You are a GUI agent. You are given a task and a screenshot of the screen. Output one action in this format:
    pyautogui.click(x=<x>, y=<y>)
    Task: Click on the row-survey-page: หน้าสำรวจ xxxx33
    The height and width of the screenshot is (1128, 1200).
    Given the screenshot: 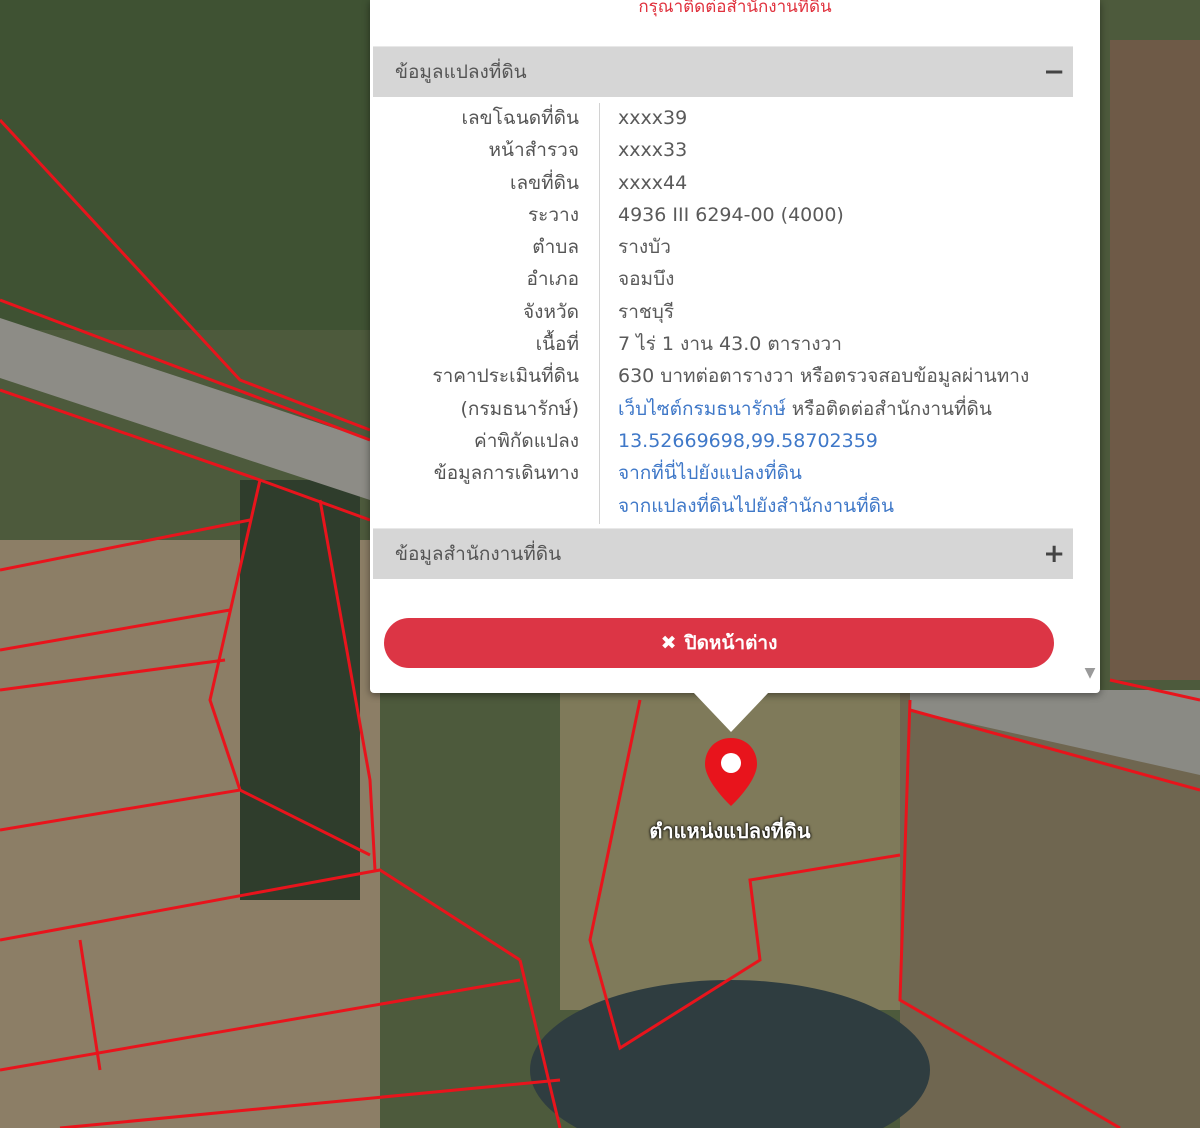 What is the action you would take?
    pyautogui.click(x=723, y=150)
    